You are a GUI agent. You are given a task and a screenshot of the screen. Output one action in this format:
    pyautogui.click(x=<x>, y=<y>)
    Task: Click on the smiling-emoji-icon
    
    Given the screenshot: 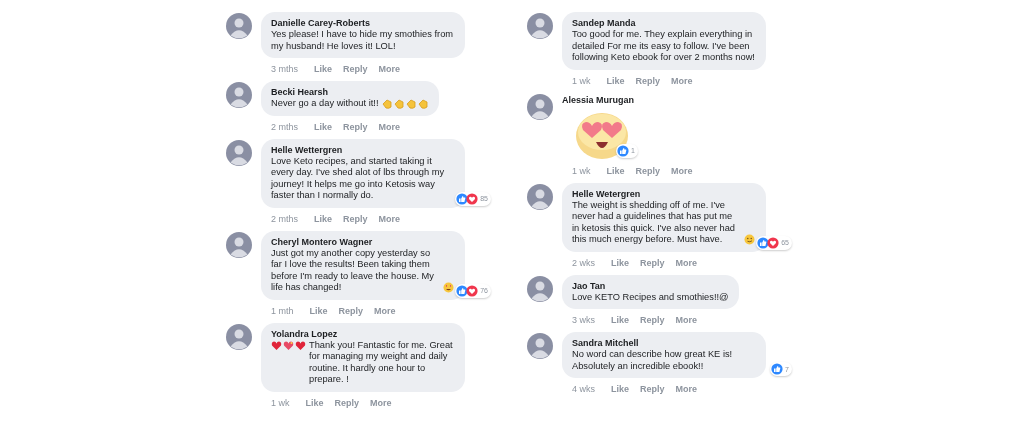 What is the action you would take?
    pyautogui.click(x=749, y=239)
    